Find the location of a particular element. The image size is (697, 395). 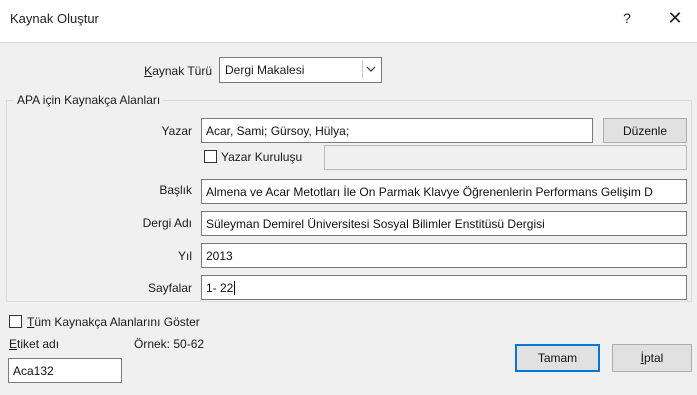

cancel-button: İptal is located at coordinates (652, 358).